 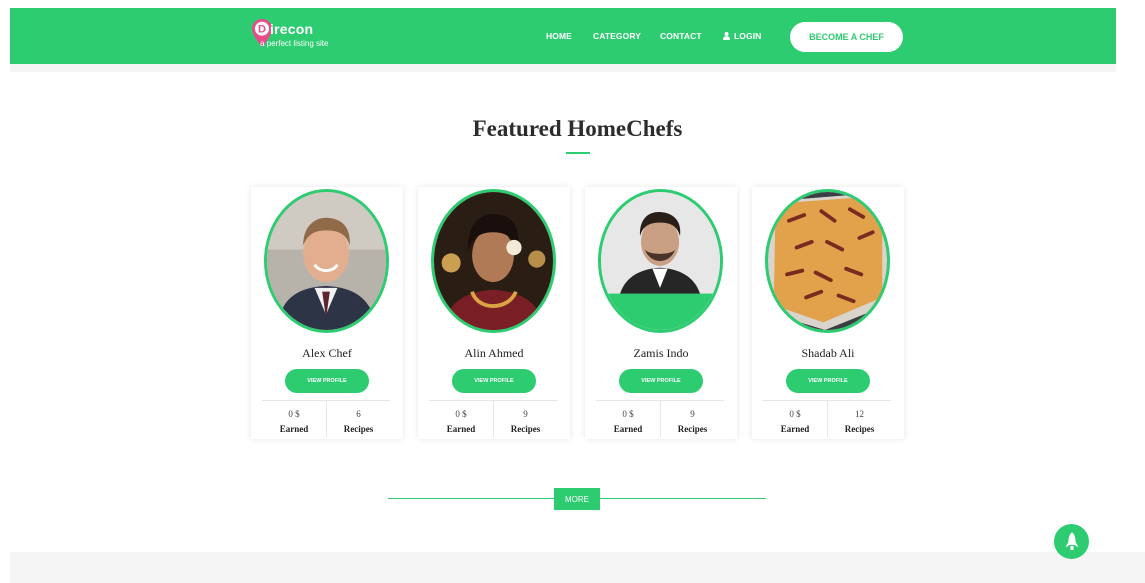 What do you see at coordinates (859, 414) in the screenshot?
I see `recipes-value: 12` at bounding box center [859, 414].